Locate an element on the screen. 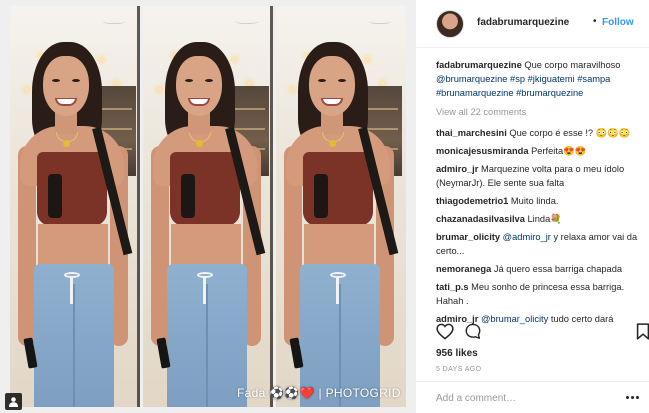 Image resolution: width=649 pixels, height=413 pixels. post-header: fadabrumarquezine • Follow is located at coordinates (532, 24).